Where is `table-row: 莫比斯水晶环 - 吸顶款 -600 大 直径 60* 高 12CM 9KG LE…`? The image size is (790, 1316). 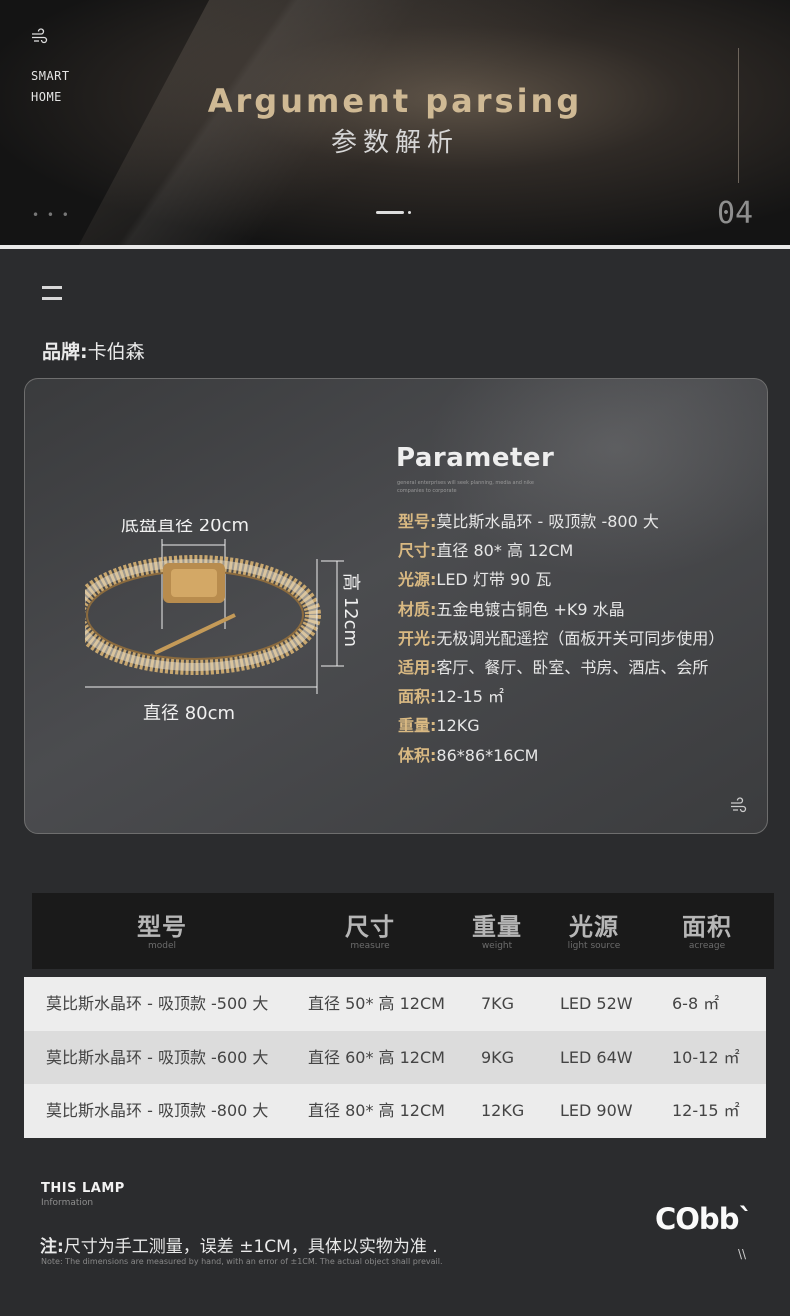
table-row: 莫比斯水晶环 - 吸顶款 -600 大 直径 60* 高 12CM 9KG LE… is located at coordinates (395, 1057).